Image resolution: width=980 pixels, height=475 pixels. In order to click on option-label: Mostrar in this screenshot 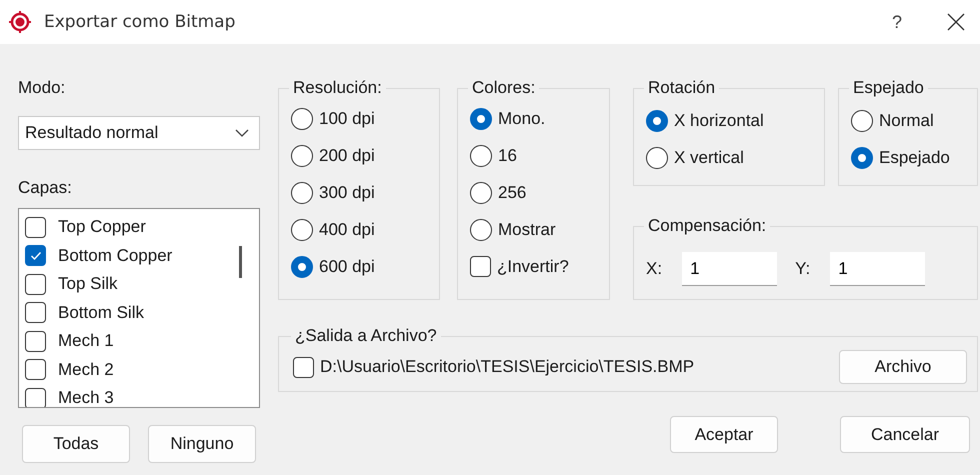, I will do `click(527, 230)`.